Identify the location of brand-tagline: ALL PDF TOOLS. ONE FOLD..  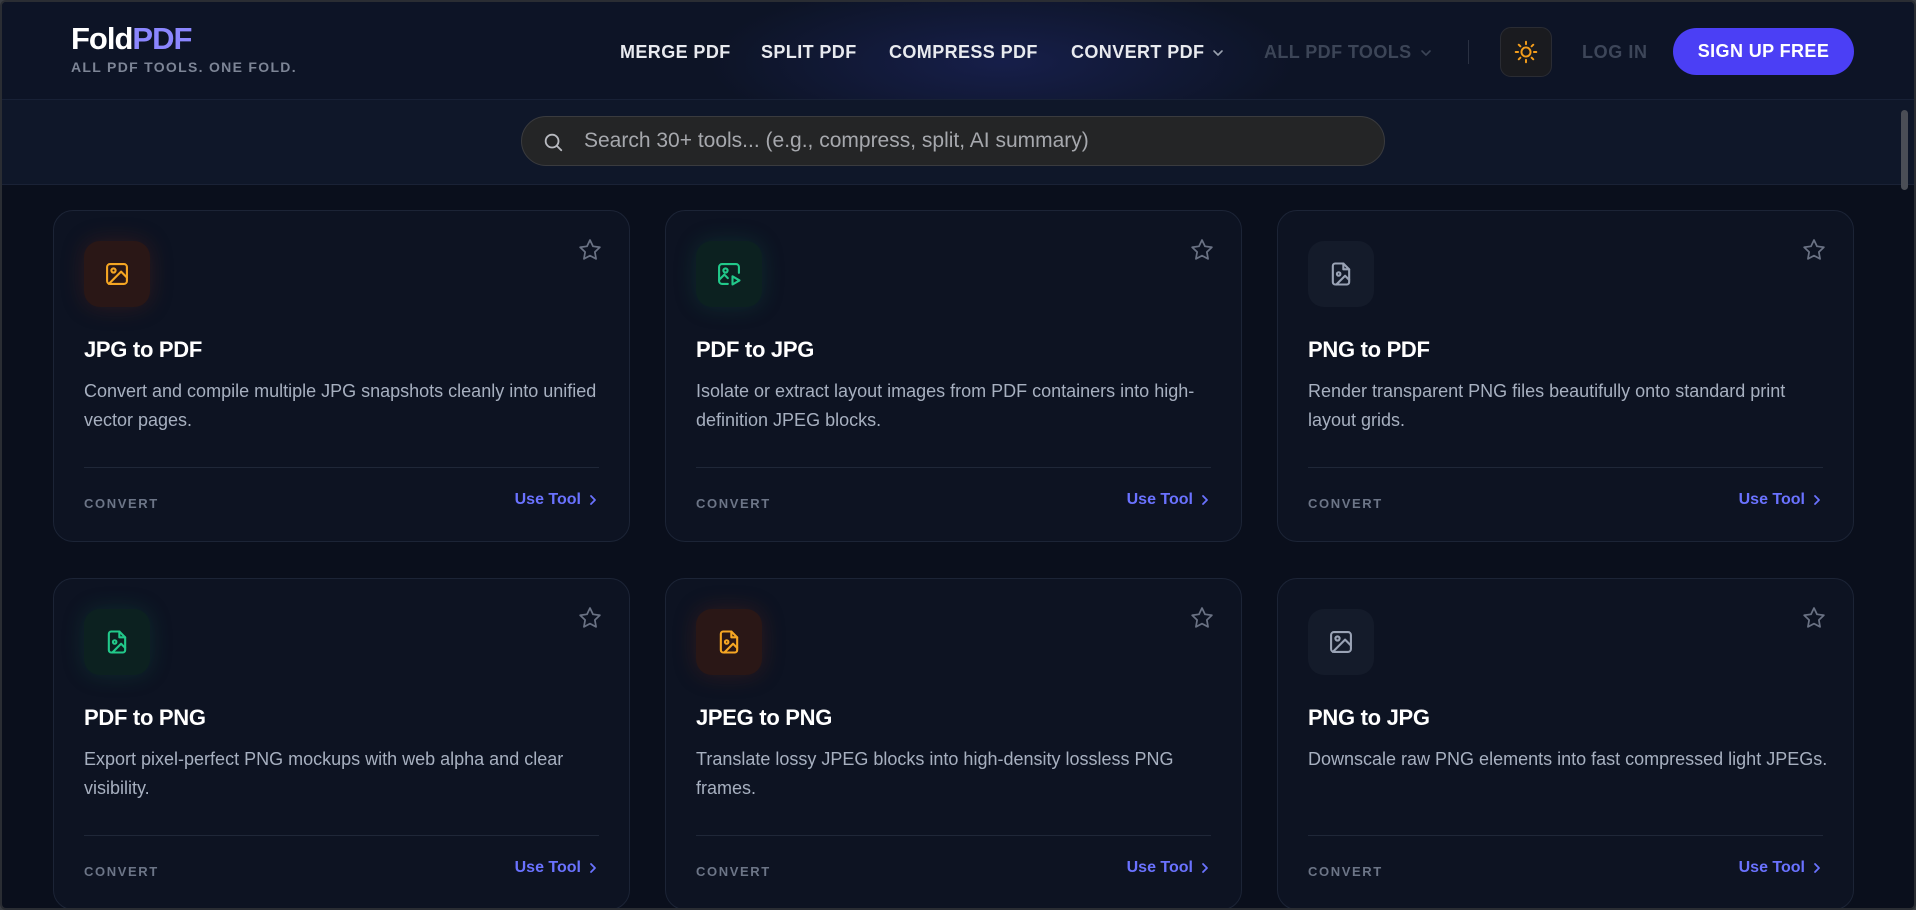
(184, 67).